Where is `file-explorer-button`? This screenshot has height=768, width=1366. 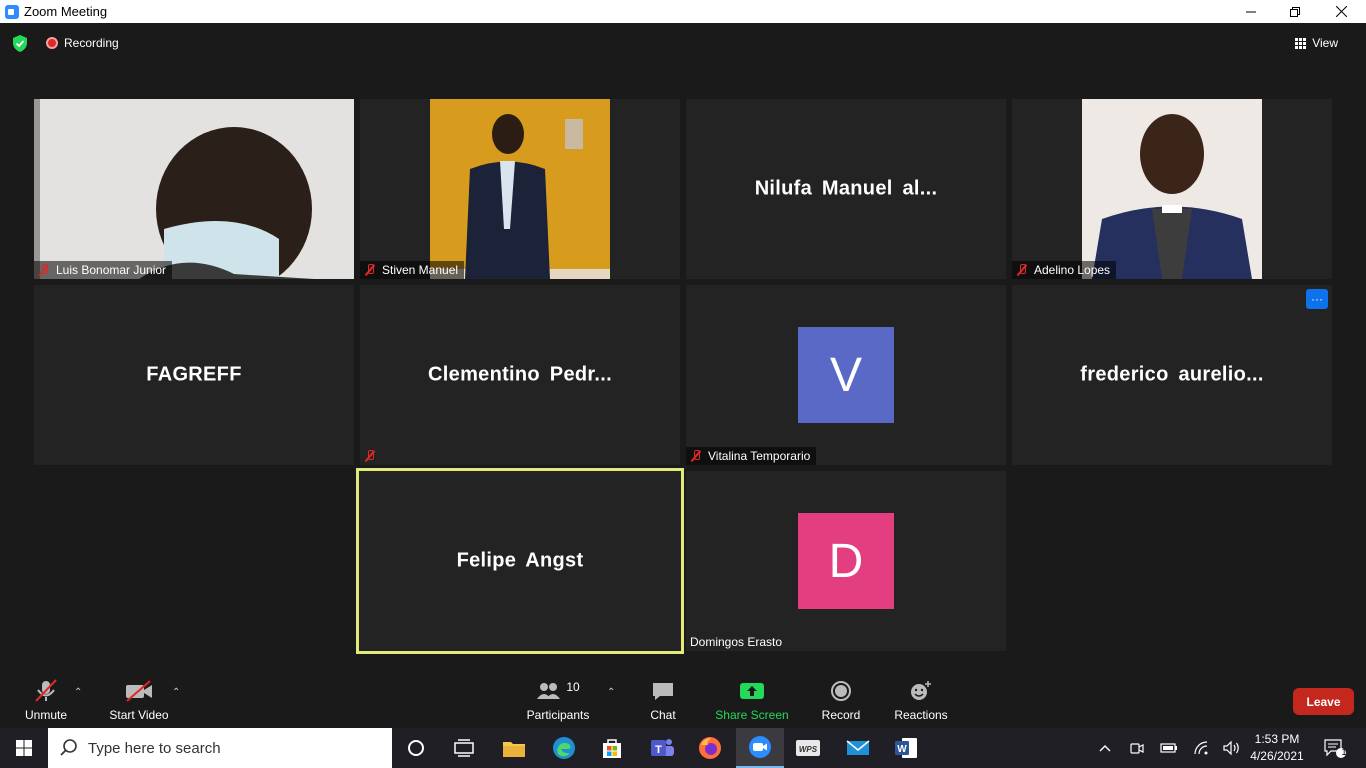 file-explorer-button is located at coordinates (514, 748).